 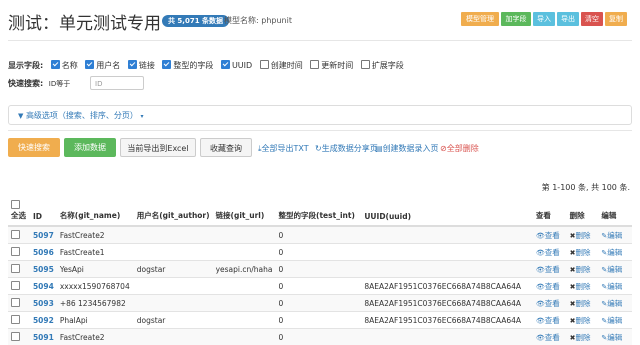 I want to click on field-checkbox-created, so click(x=264, y=64).